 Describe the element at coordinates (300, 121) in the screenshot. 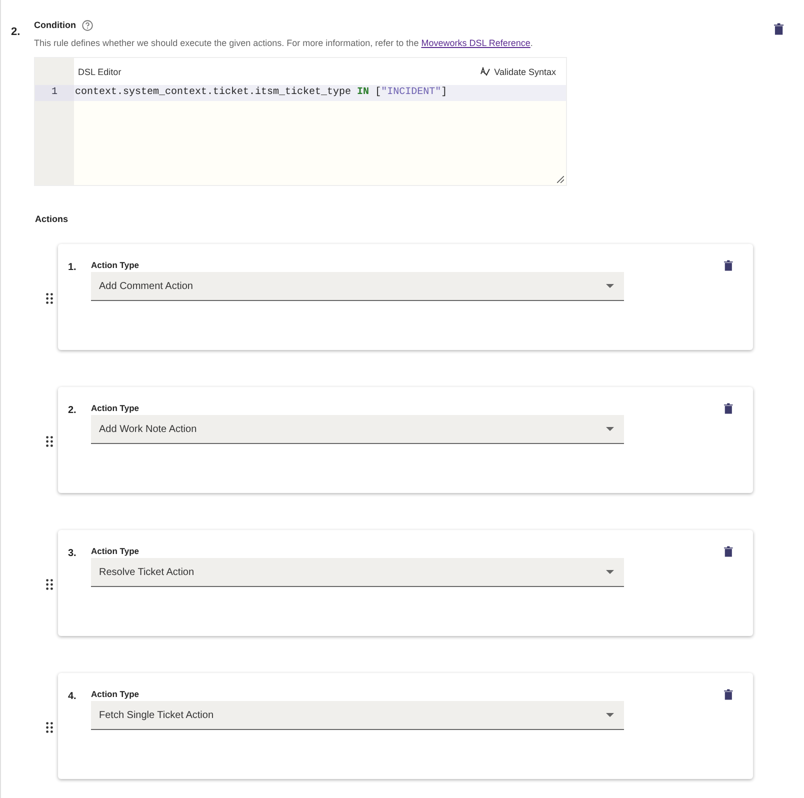

I see `dsl-editor: DSL Editor Validate Syntax 1 context.system_context.ticket.itsm_ticket_type IN ["INCIDENT"]` at that location.